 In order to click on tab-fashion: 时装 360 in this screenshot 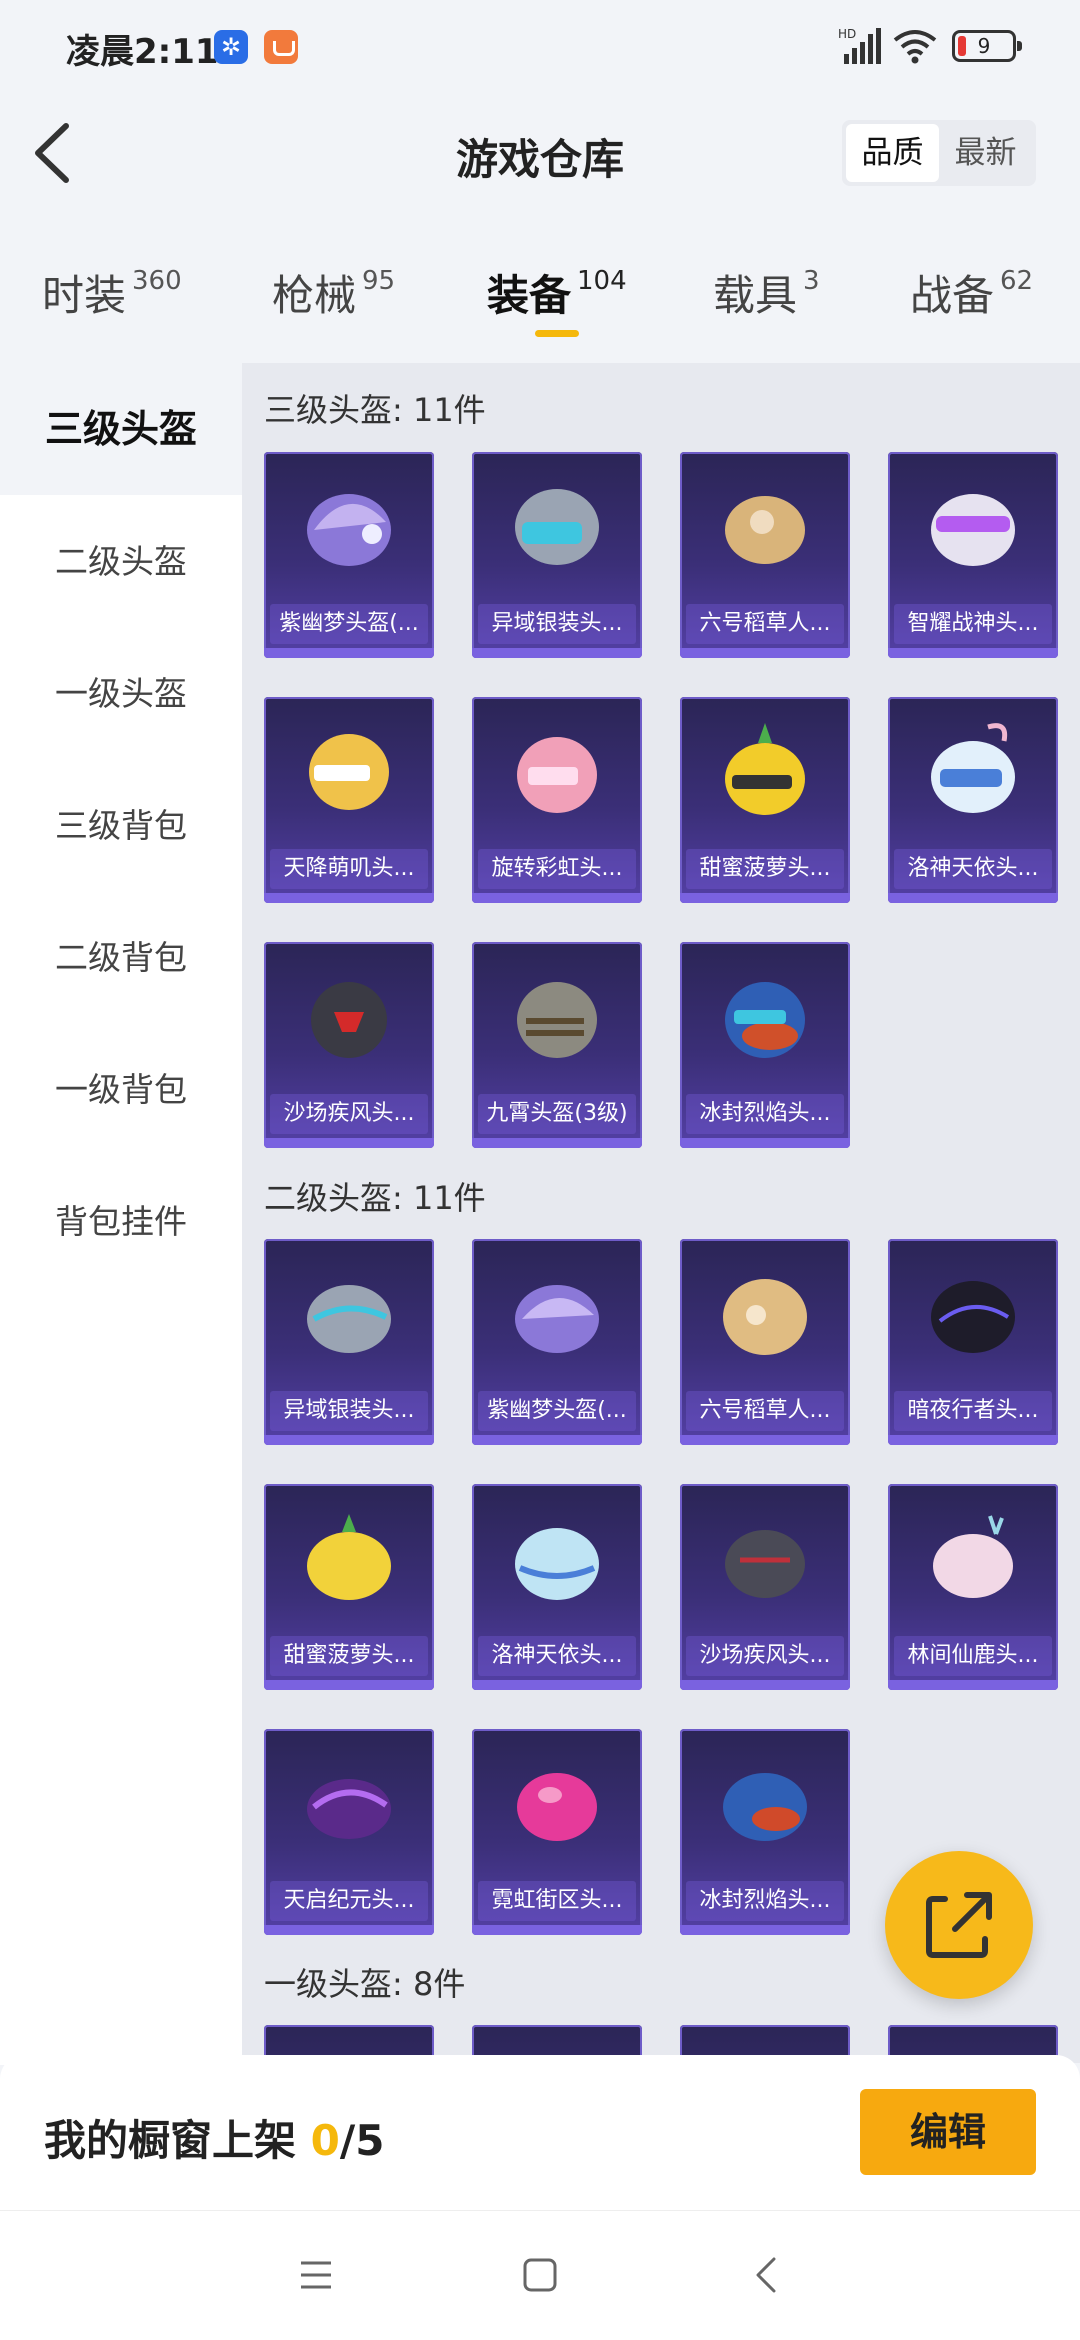, I will do `click(112, 292)`.